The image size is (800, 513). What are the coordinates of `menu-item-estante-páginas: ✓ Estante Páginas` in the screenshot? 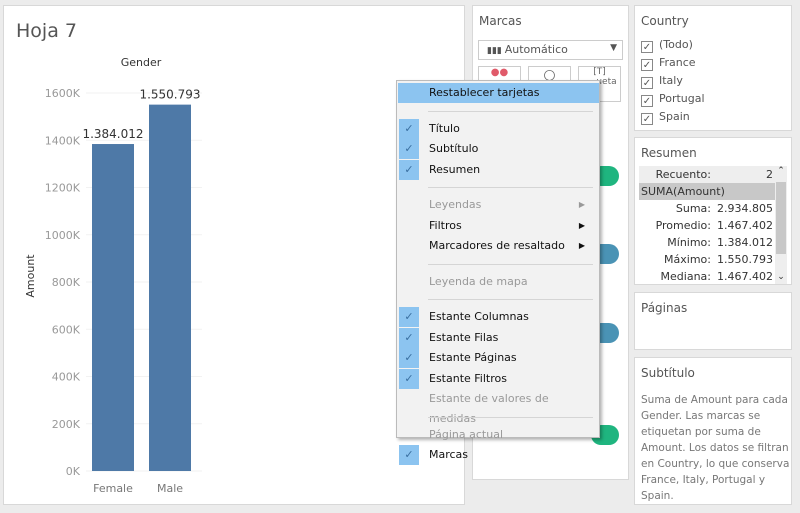 It's located at (498, 358).